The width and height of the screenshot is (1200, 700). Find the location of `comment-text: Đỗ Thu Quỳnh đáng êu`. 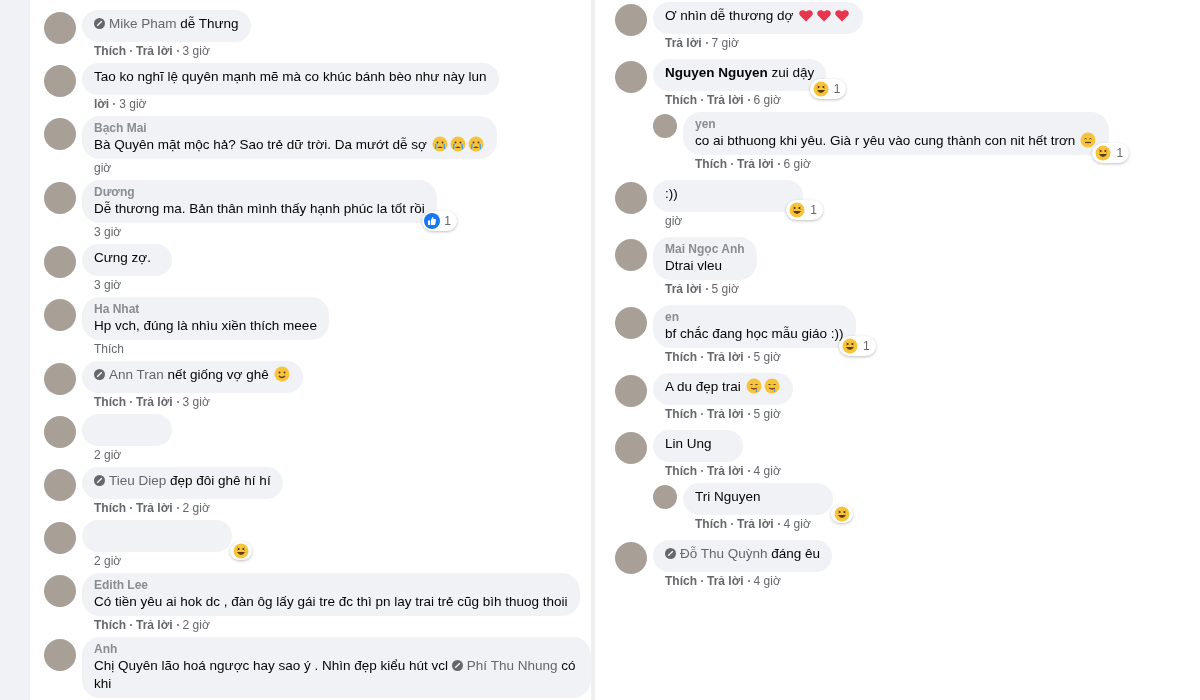

comment-text: Đỗ Thu Quỳnh đáng êu is located at coordinates (743, 554).